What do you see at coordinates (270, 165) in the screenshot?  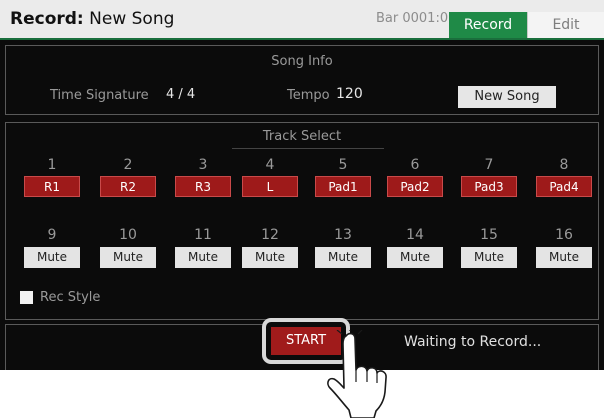 I see `track-number-4: 4` at bounding box center [270, 165].